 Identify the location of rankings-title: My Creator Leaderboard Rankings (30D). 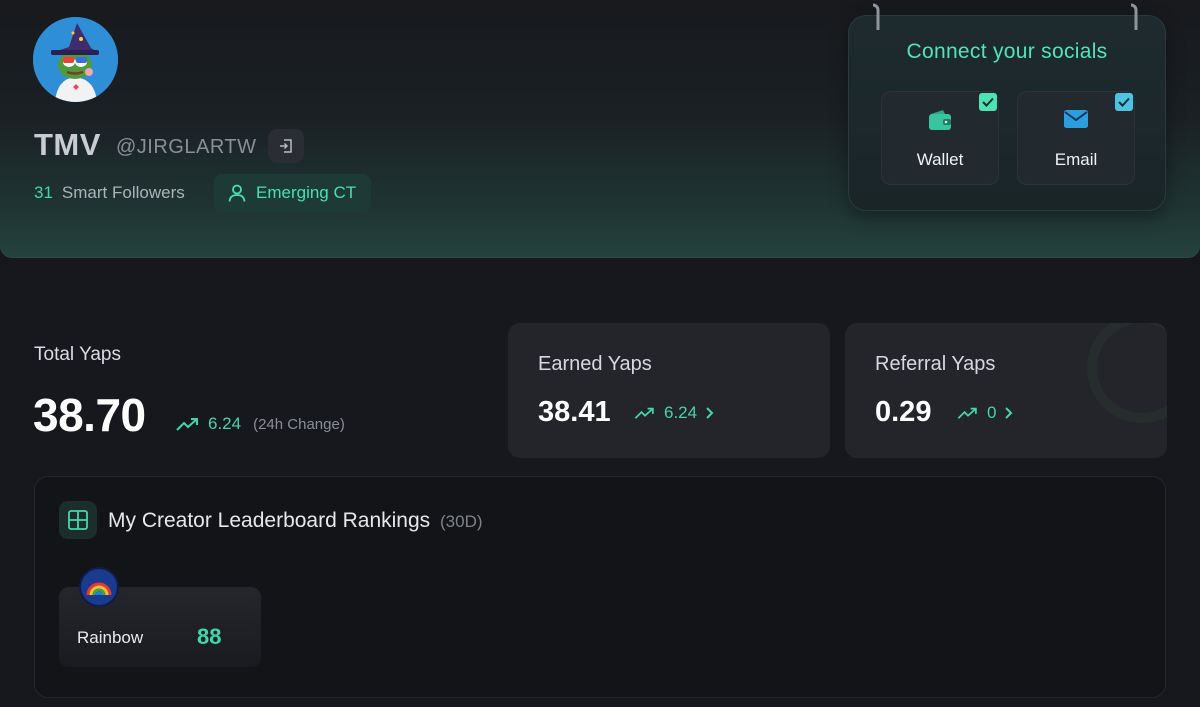
(295, 521).